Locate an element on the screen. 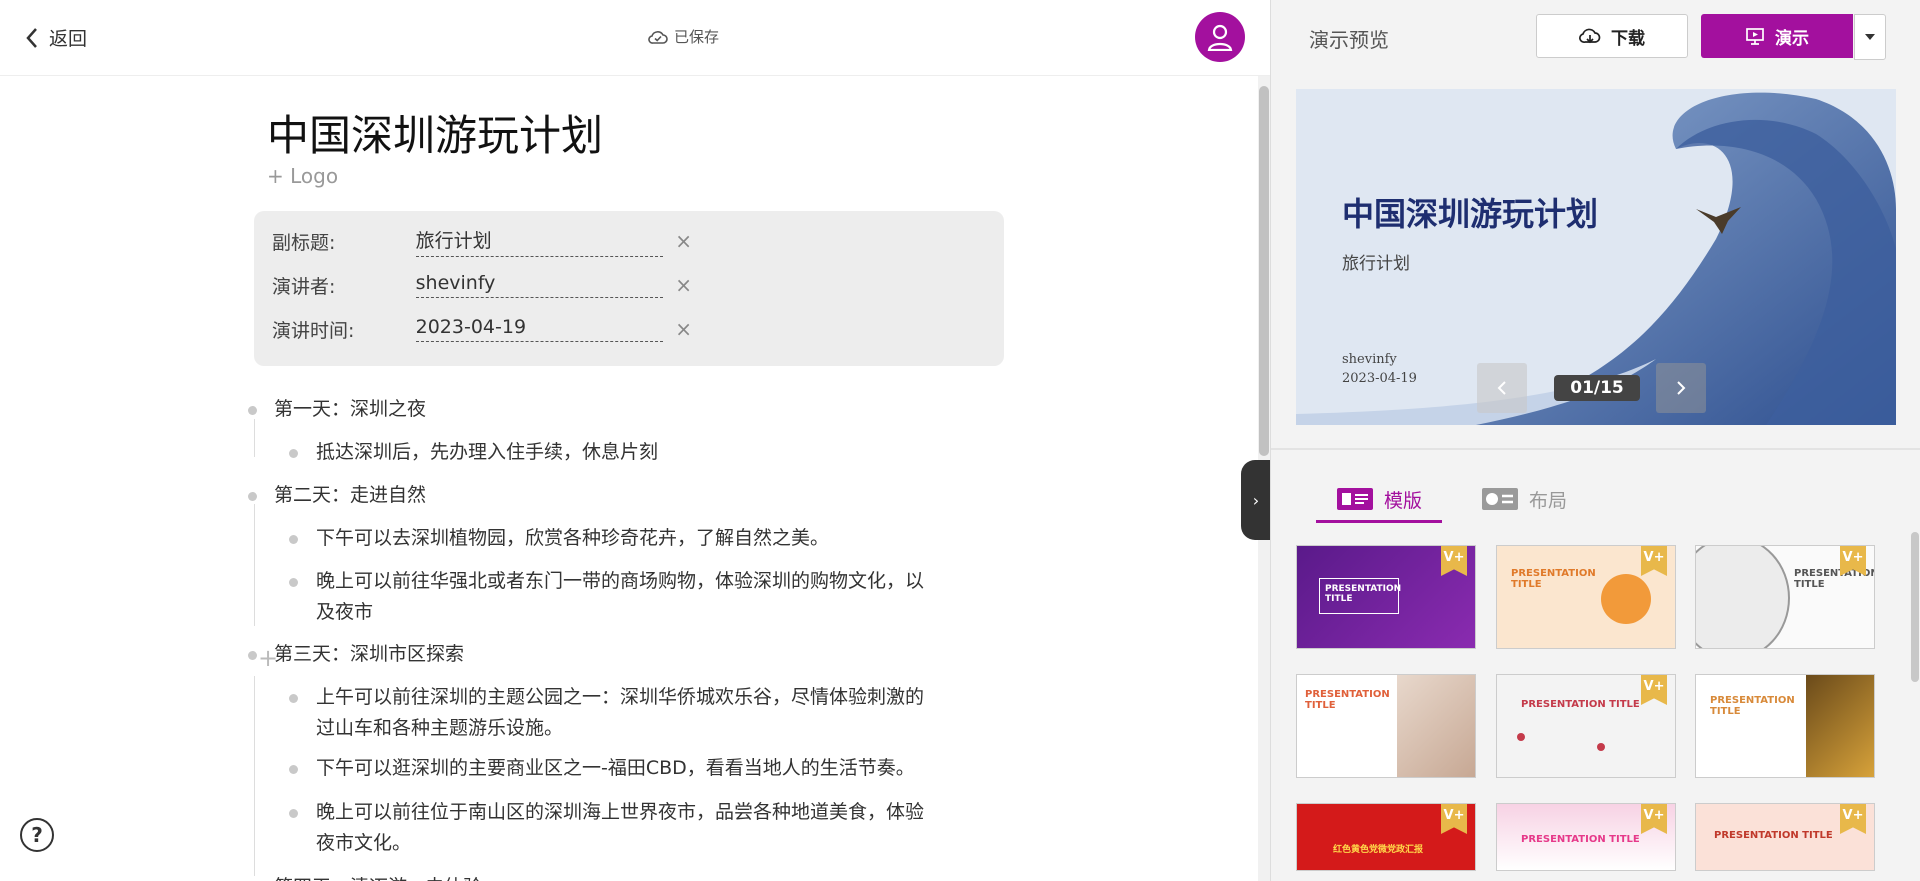  subtitle-field: 旅行计划 is located at coordinates (539, 241).